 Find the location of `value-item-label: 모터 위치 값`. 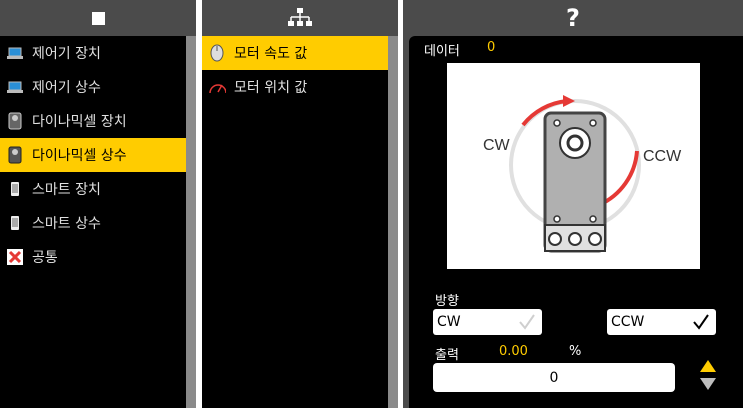

value-item-label: 모터 위치 값 is located at coordinates (271, 88).